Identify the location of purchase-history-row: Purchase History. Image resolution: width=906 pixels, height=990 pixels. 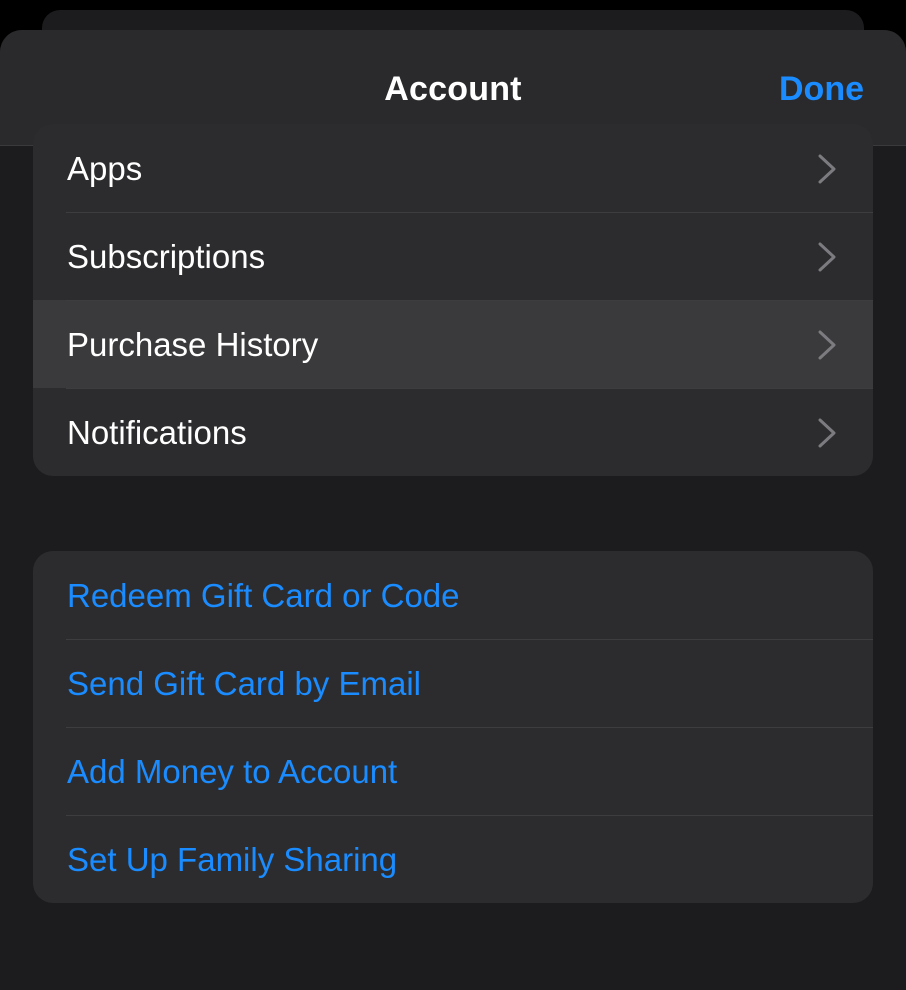
(453, 344).